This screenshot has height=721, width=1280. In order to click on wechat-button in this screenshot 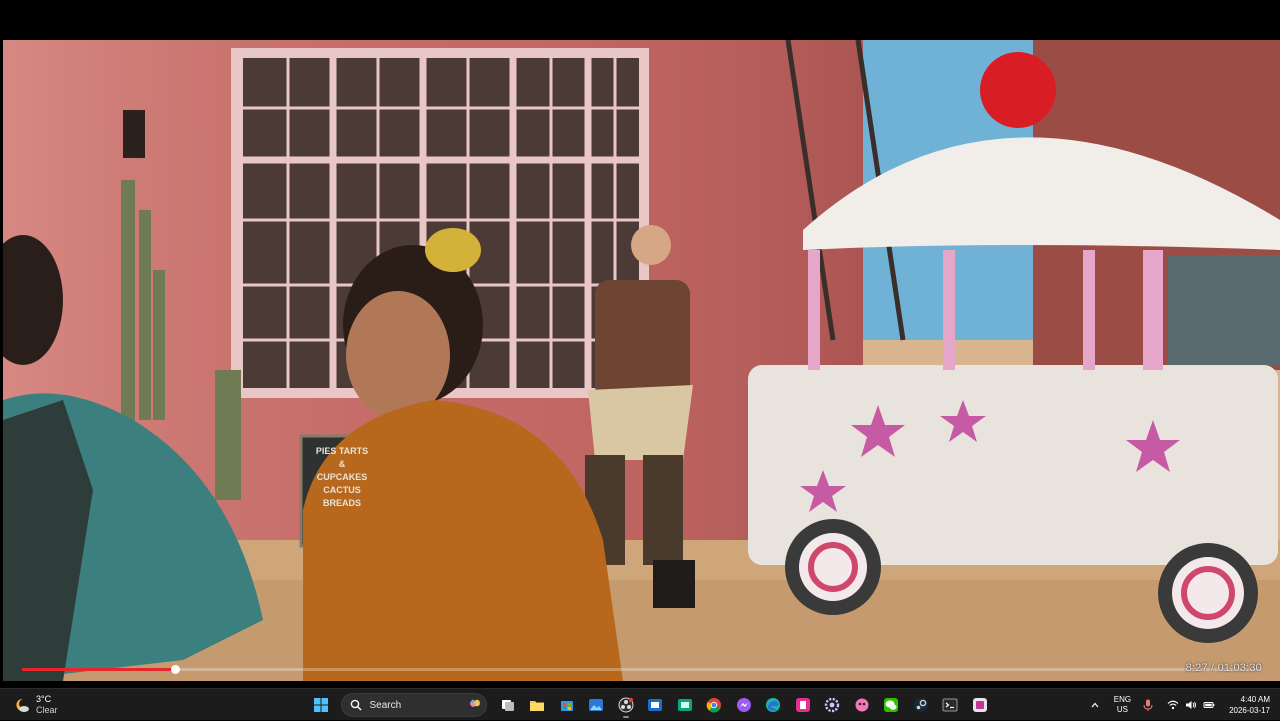, I will do `click(891, 705)`.